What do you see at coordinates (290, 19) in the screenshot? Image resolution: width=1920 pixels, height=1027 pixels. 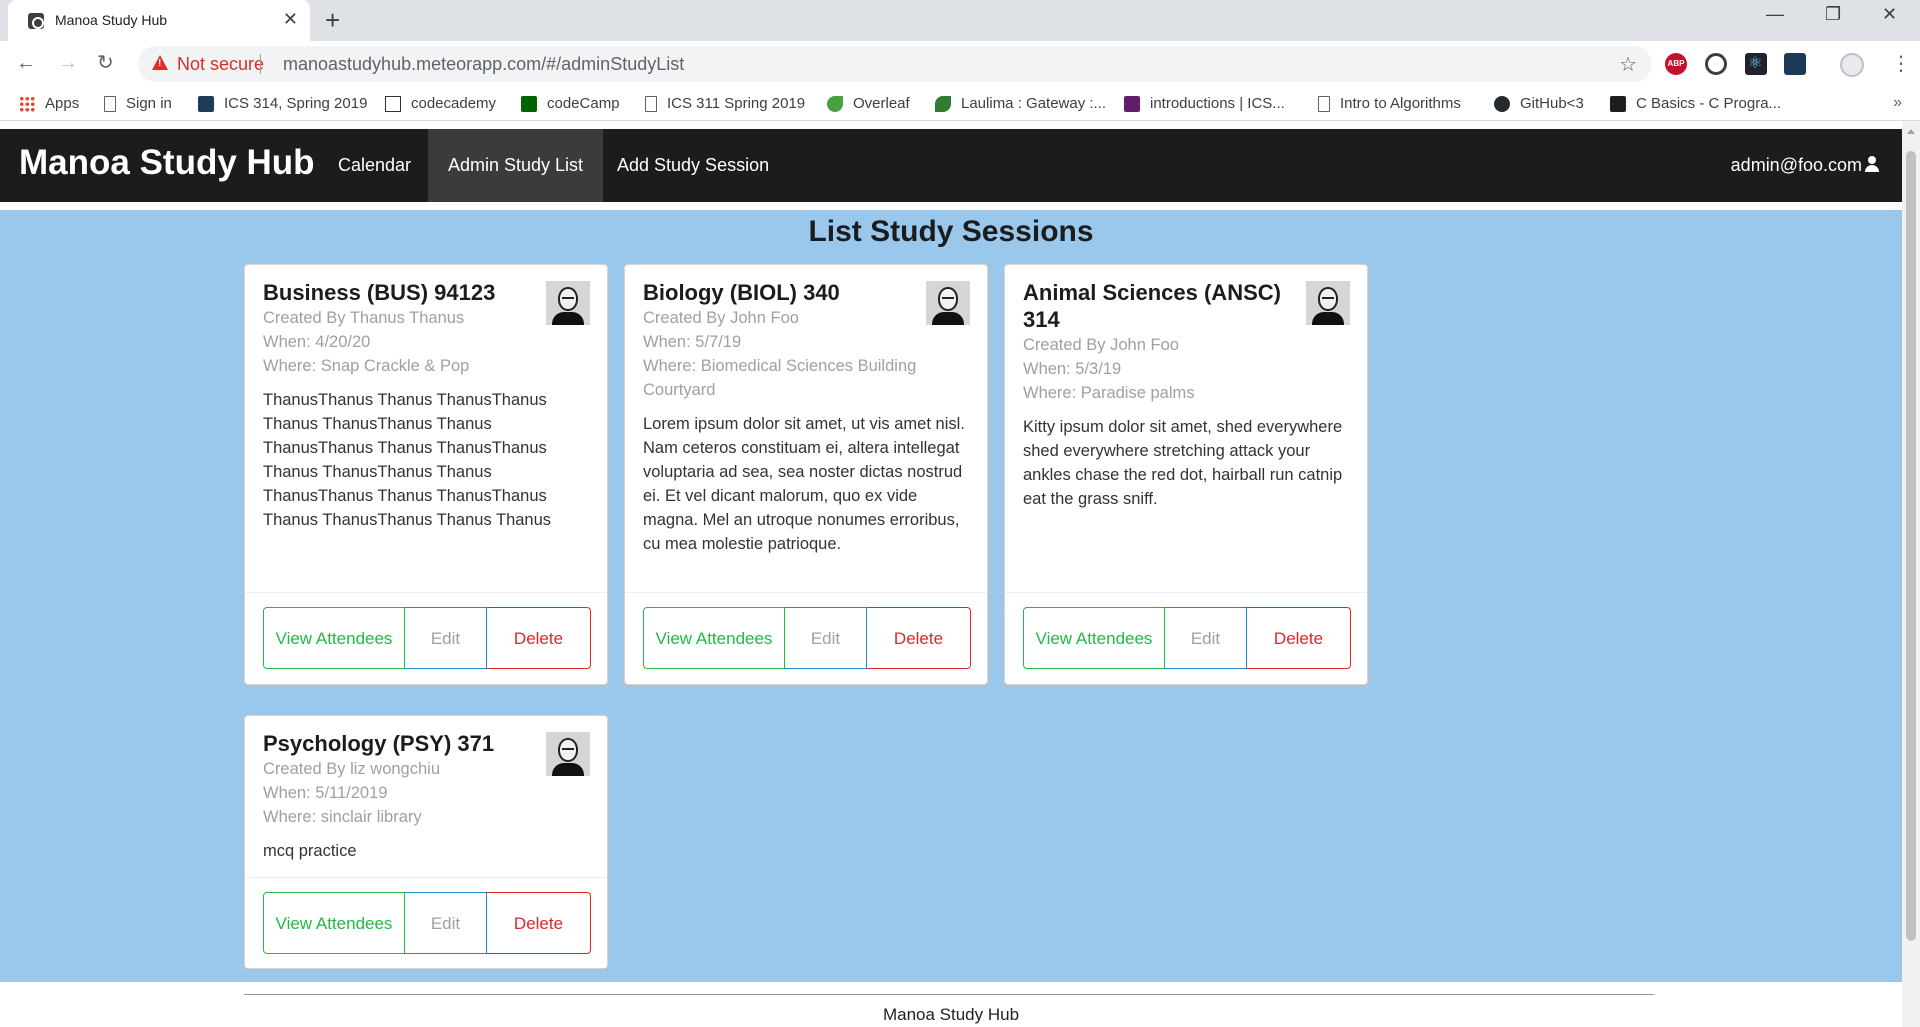 I see `close-tab-icon: ✕` at bounding box center [290, 19].